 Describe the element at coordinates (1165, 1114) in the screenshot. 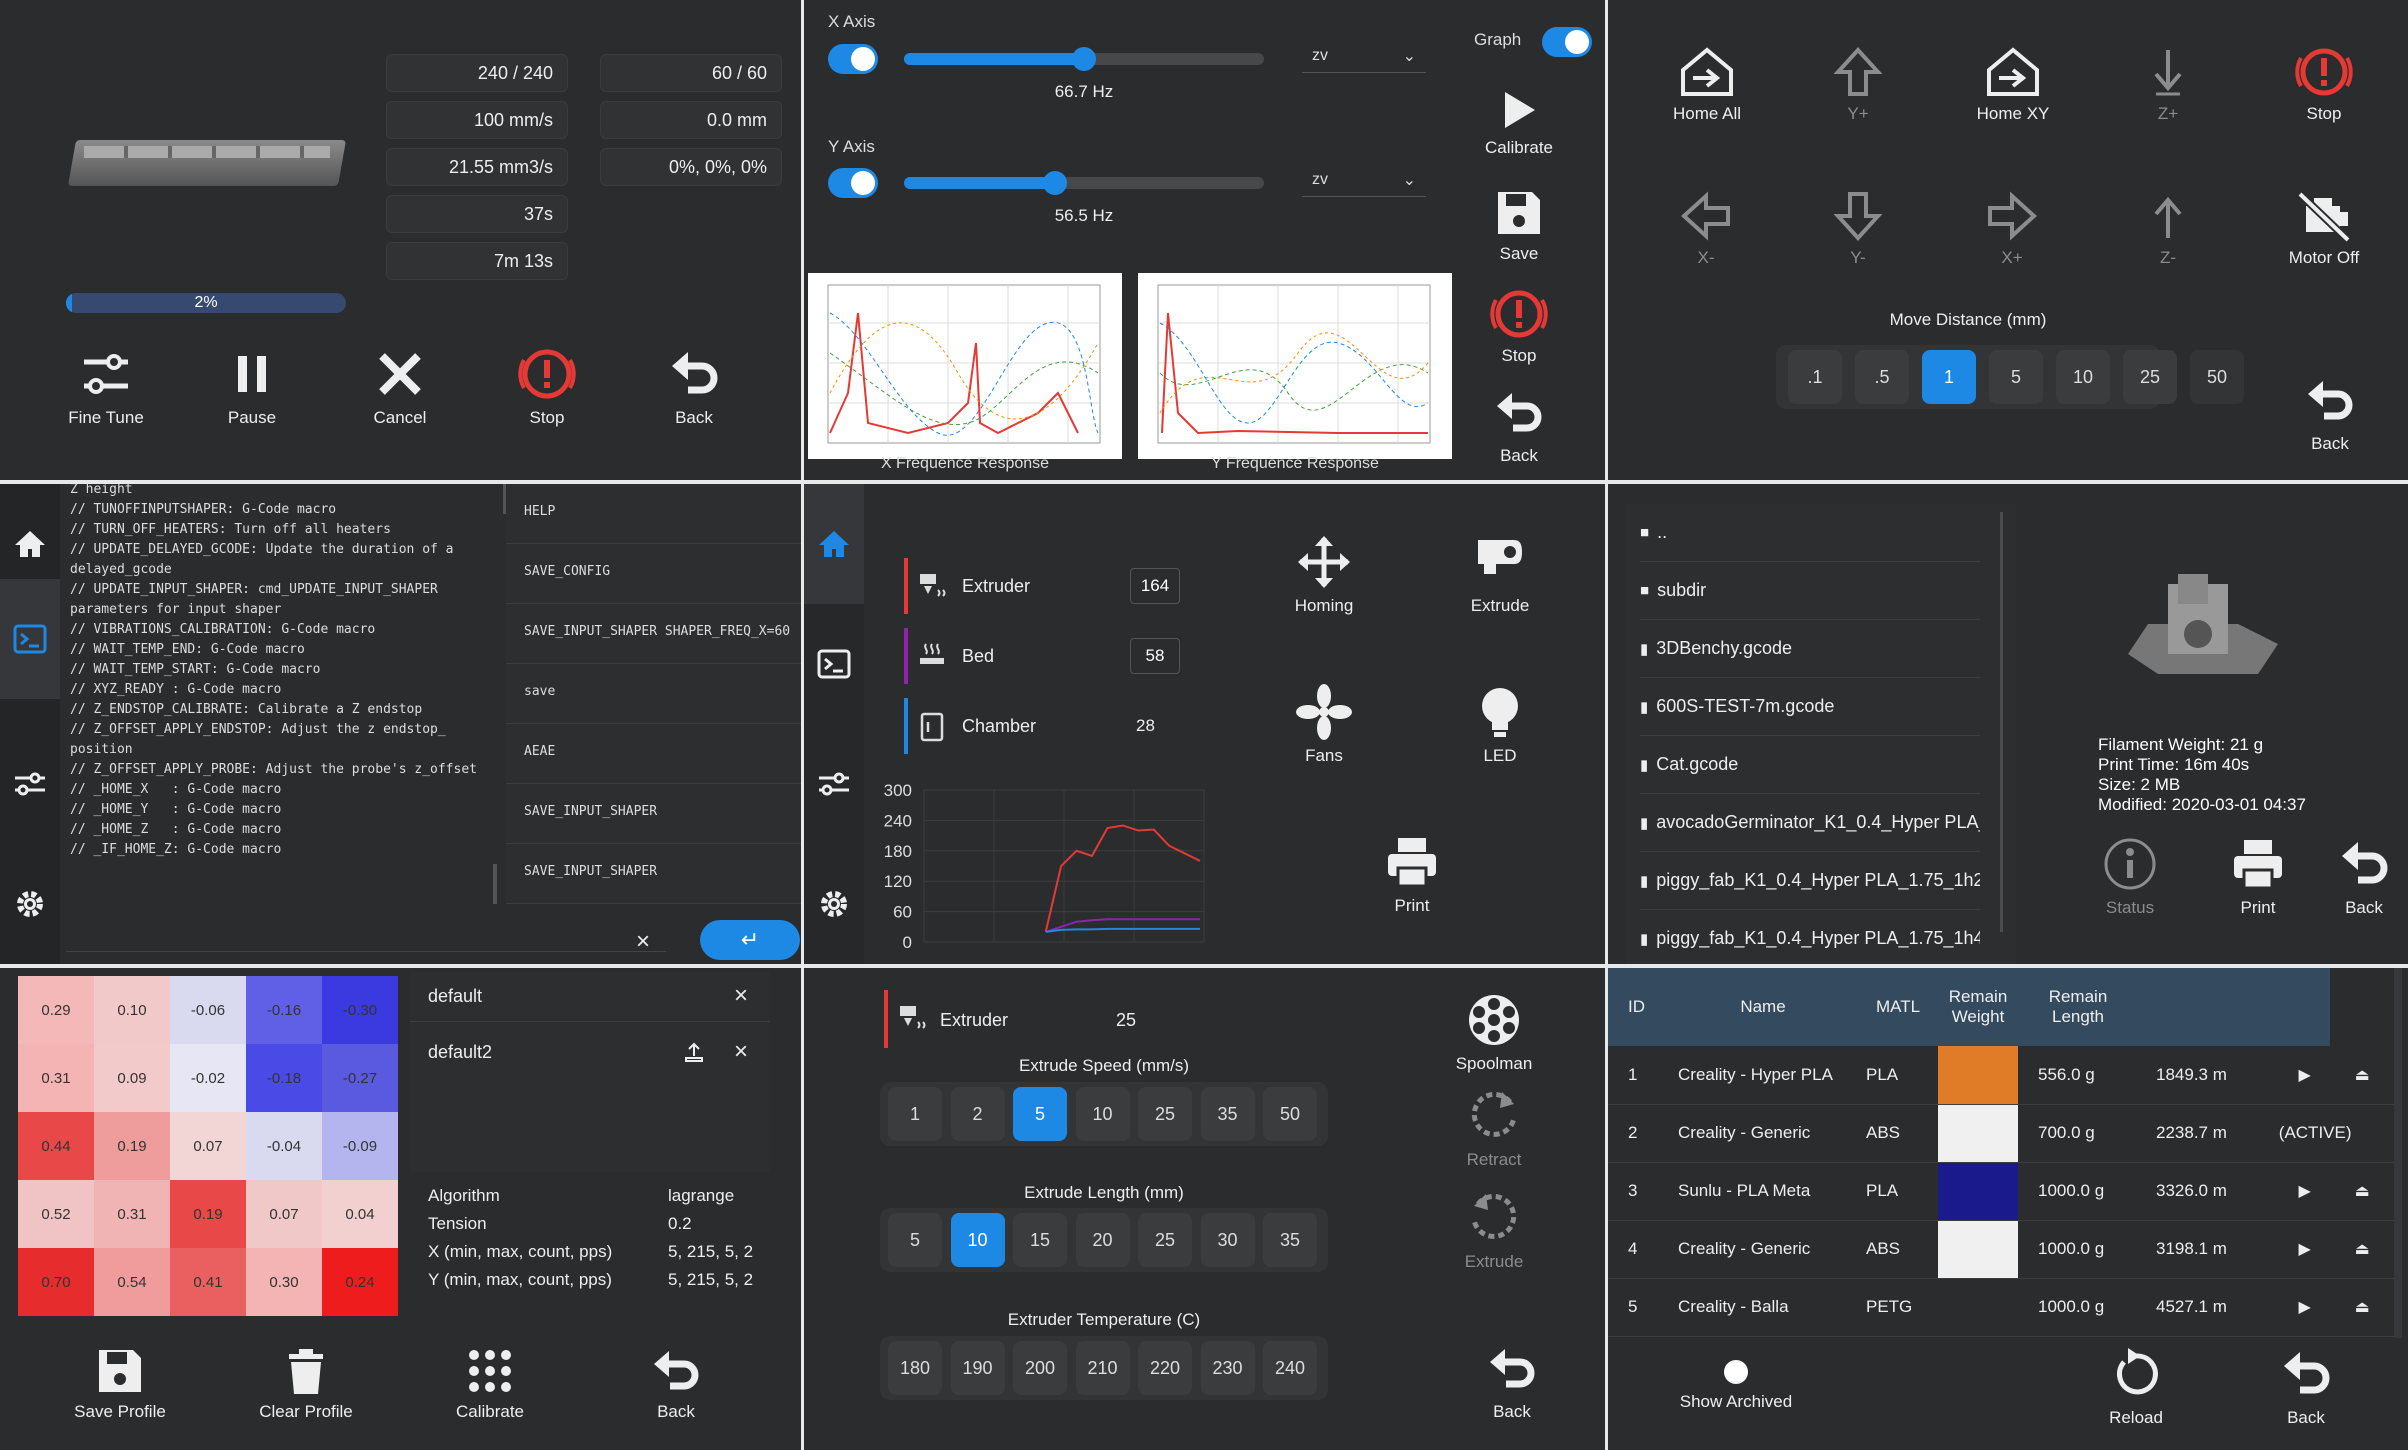

I see `speed-option-25: 25` at that location.